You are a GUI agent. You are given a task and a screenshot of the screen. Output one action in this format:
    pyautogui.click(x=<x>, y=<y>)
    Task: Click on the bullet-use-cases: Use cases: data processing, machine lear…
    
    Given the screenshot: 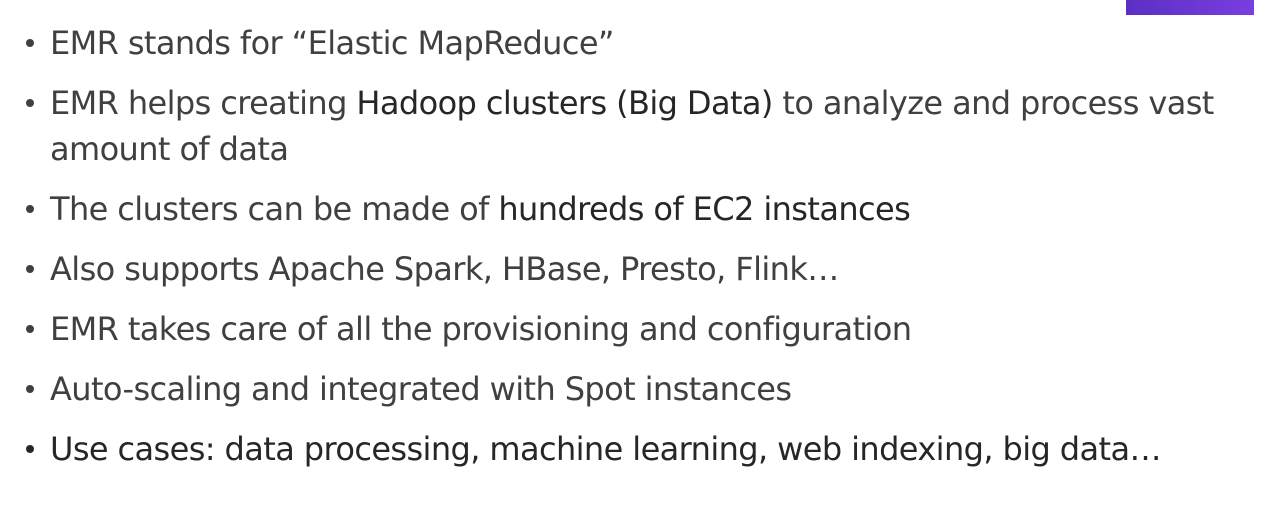 What is the action you would take?
    pyautogui.click(x=637, y=449)
    